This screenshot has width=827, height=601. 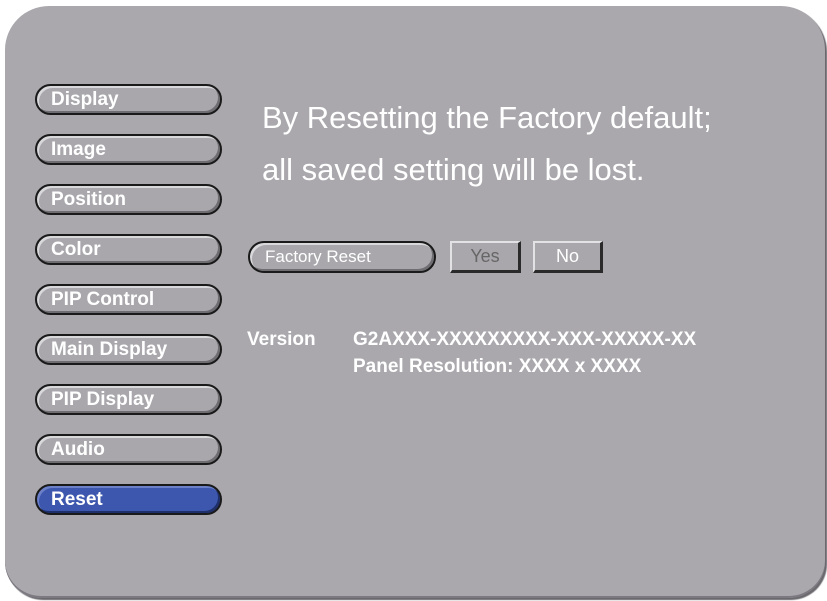 What do you see at coordinates (453, 169) in the screenshot?
I see `reset-warning-line-2: all saved setting will be lost.` at bounding box center [453, 169].